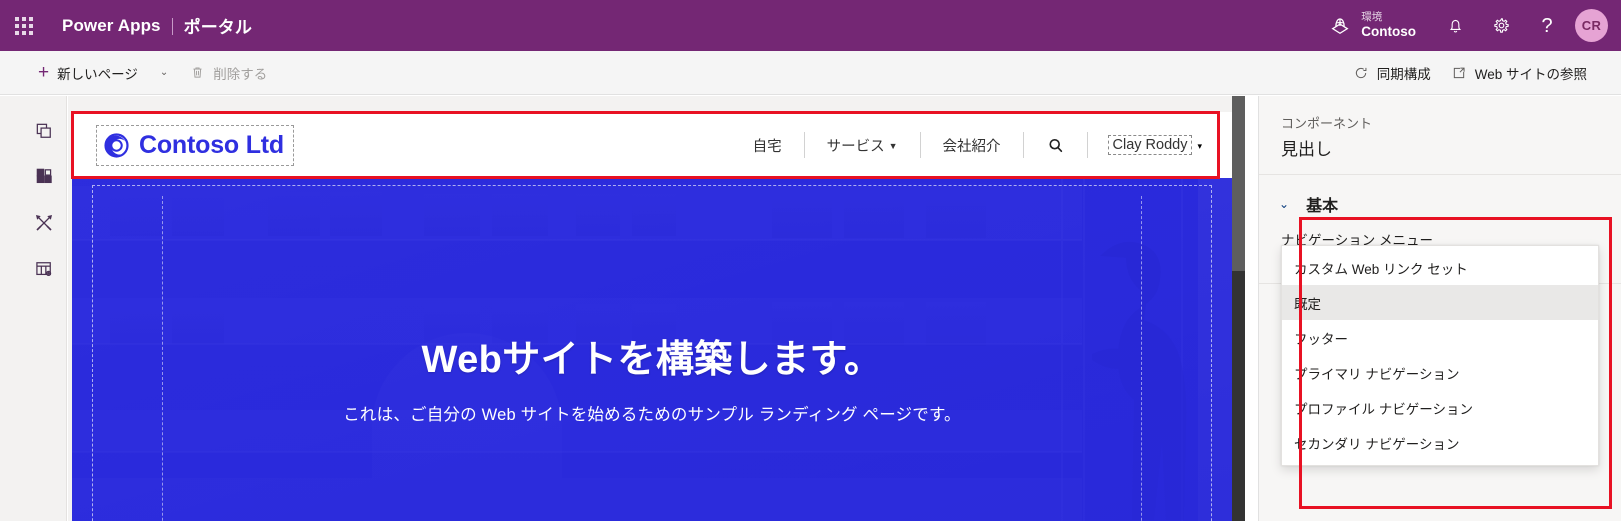 Image resolution: width=1621 pixels, height=521 pixels. Describe the element at coordinates (197, 72) in the screenshot. I see `trash-icon` at that location.